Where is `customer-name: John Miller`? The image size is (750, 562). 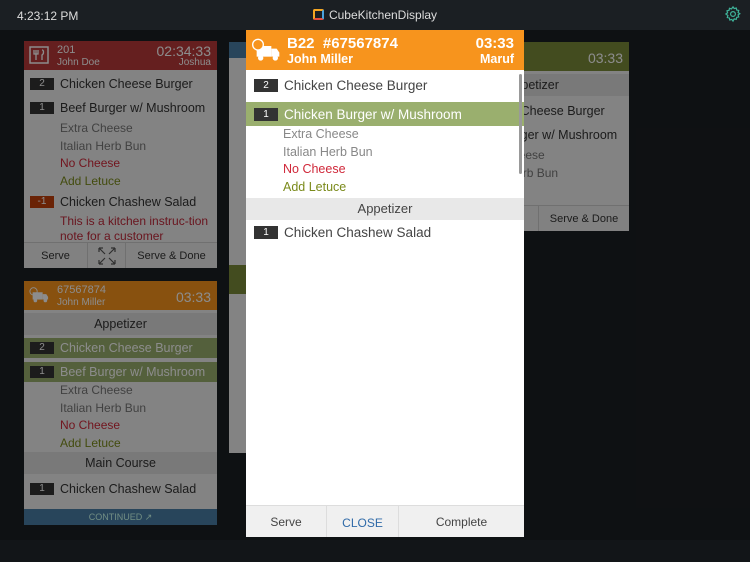 customer-name: John Miller is located at coordinates (320, 59).